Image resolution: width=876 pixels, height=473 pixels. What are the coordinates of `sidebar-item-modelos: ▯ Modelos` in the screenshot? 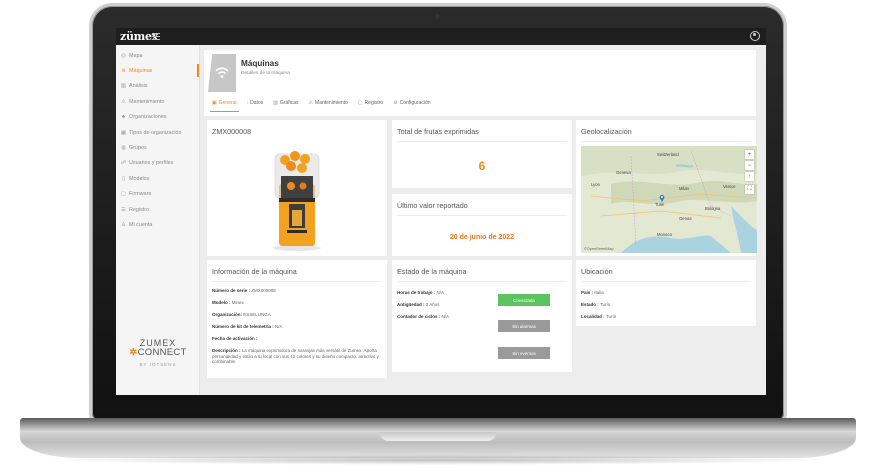 It's located at (157, 178).